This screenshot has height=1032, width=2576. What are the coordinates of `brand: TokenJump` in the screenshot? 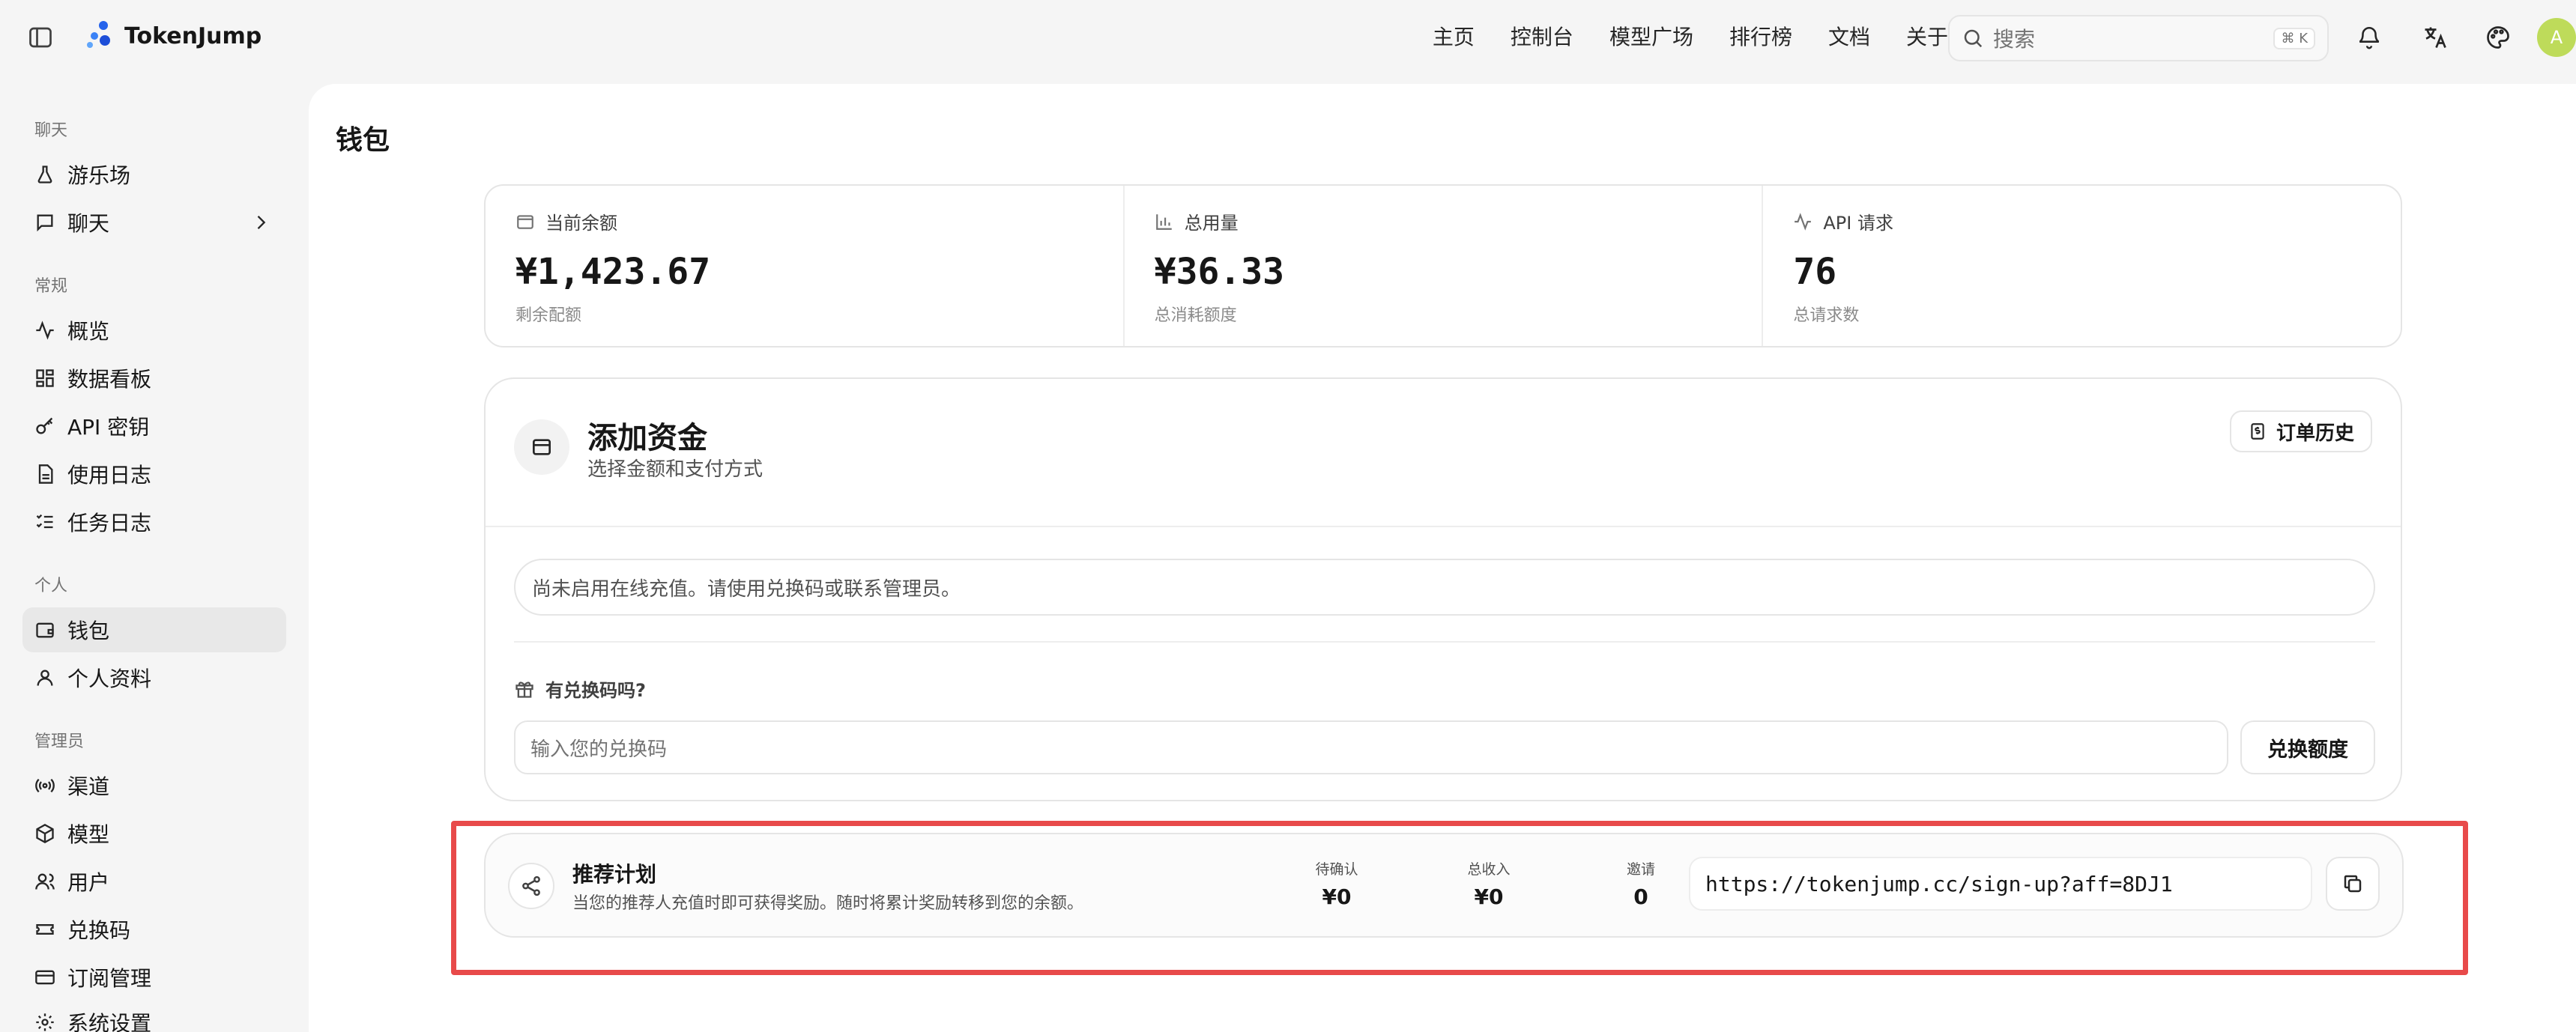 It's located at (172, 35).